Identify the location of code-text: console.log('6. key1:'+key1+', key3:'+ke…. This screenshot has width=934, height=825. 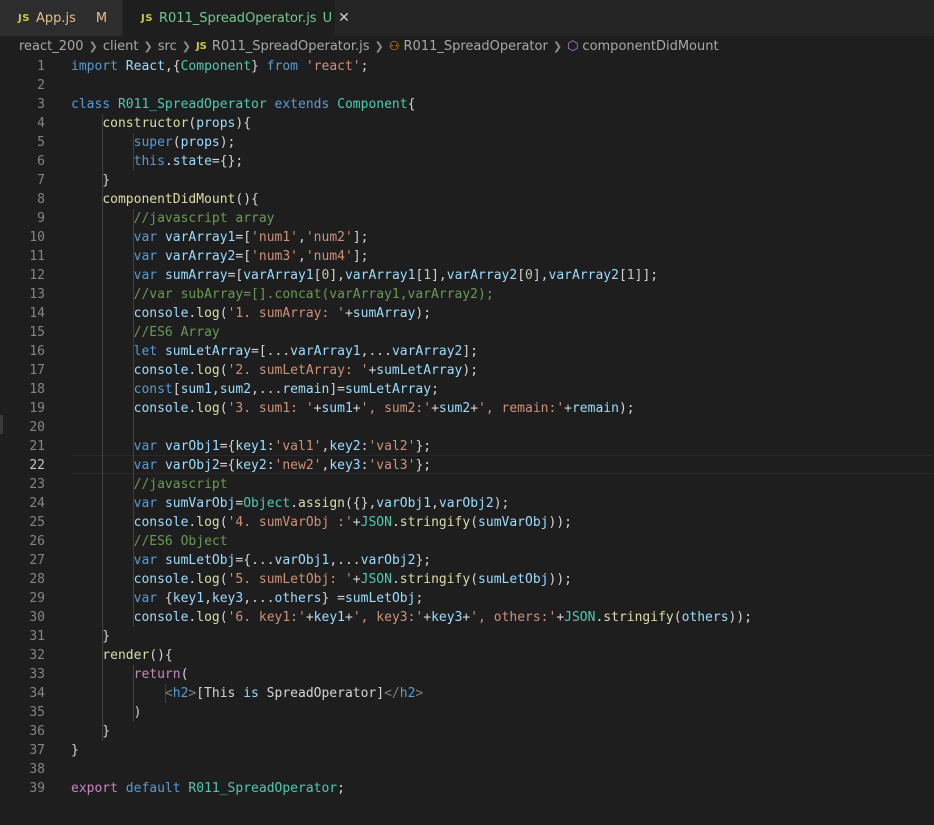
(443, 617).